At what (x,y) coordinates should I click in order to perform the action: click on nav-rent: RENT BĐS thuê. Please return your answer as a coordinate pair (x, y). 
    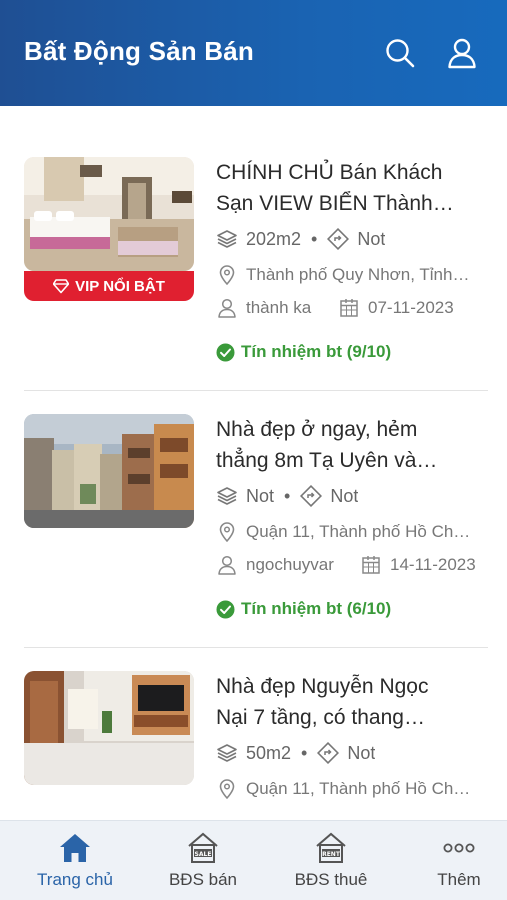
    Looking at the image, I should click on (331, 860).